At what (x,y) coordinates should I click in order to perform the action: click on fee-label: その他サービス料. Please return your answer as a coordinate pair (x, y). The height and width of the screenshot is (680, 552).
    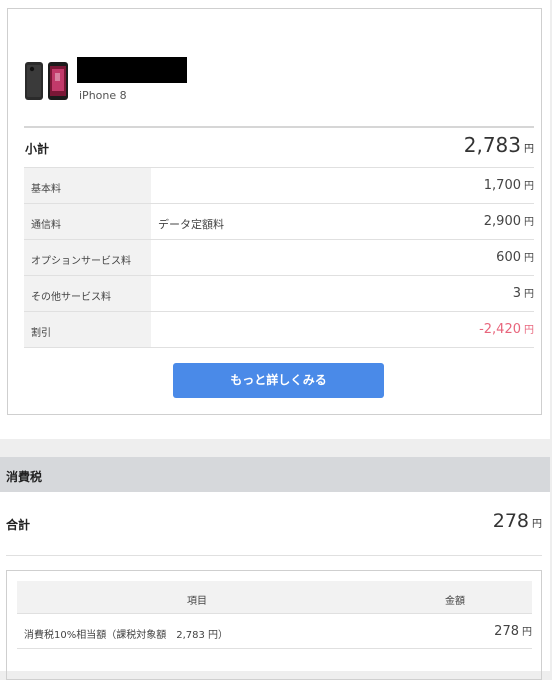
    Looking at the image, I should click on (87, 293).